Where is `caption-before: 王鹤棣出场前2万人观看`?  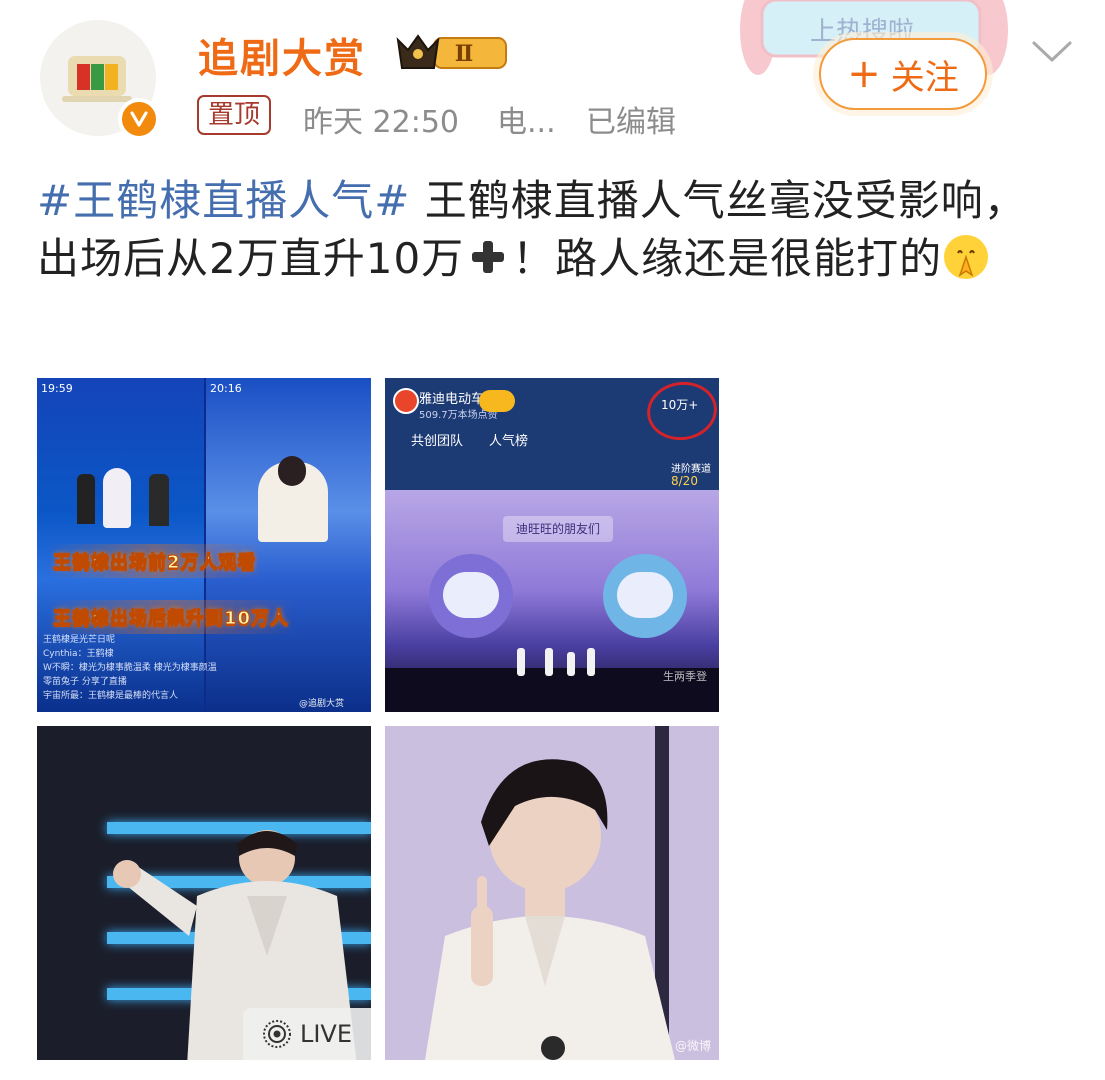 caption-before: 王鹤棣出场前2万人观看 is located at coordinates (155, 561).